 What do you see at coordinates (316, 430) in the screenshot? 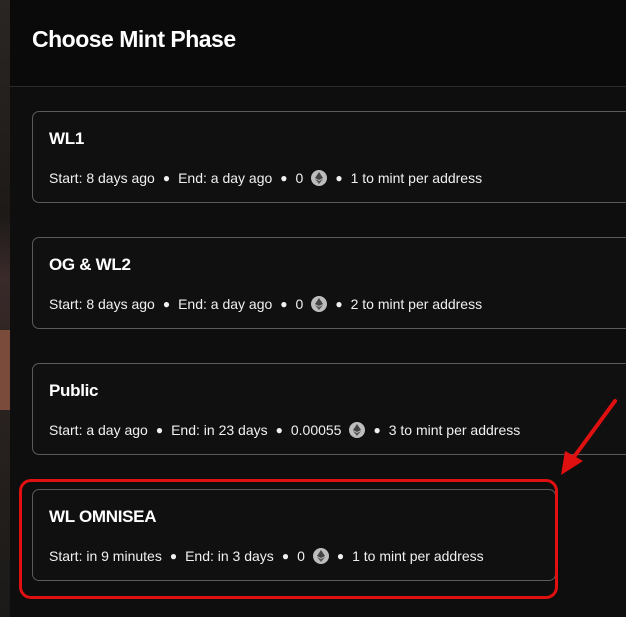
I see `phase-price: 0.00055` at bounding box center [316, 430].